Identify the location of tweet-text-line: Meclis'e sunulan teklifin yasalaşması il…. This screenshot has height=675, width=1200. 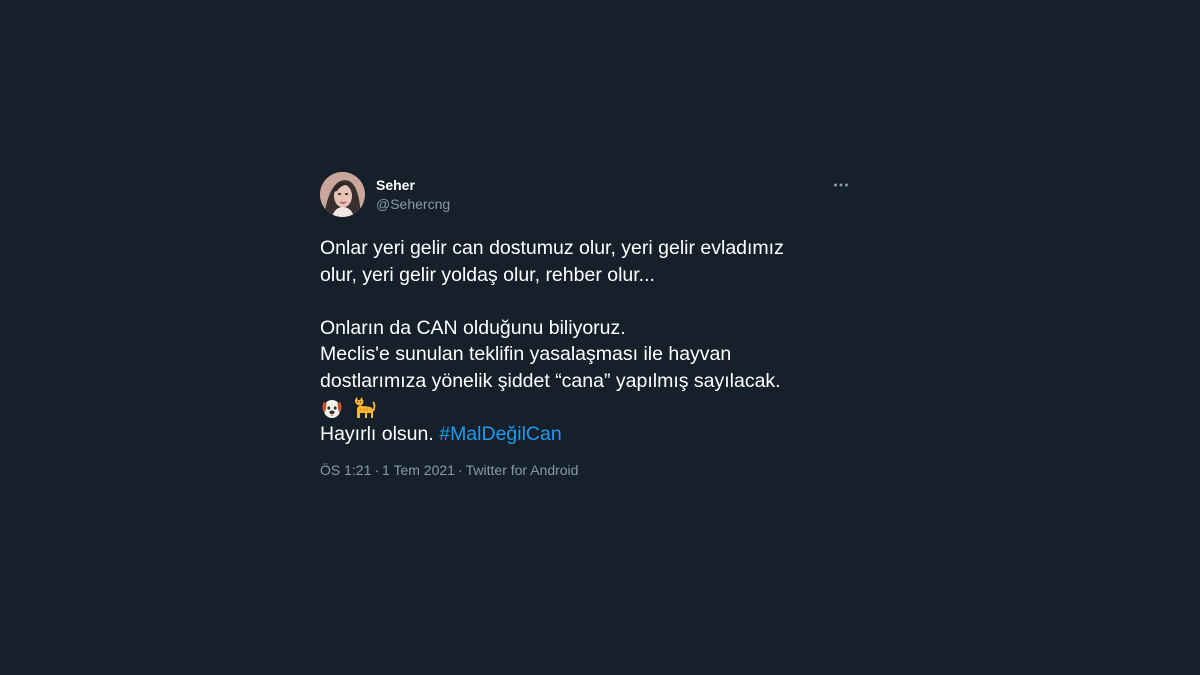
(526, 354).